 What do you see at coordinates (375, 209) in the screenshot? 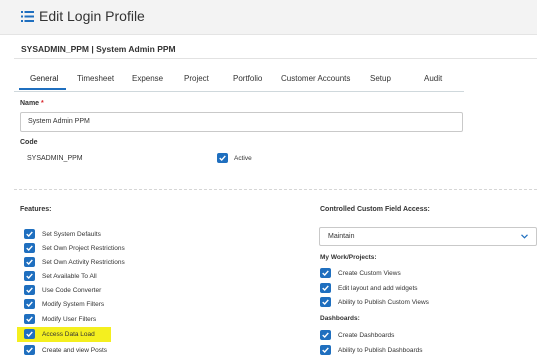
I see `custom-field-access-label: Controlled Custom Field Access:` at bounding box center [375, 209].